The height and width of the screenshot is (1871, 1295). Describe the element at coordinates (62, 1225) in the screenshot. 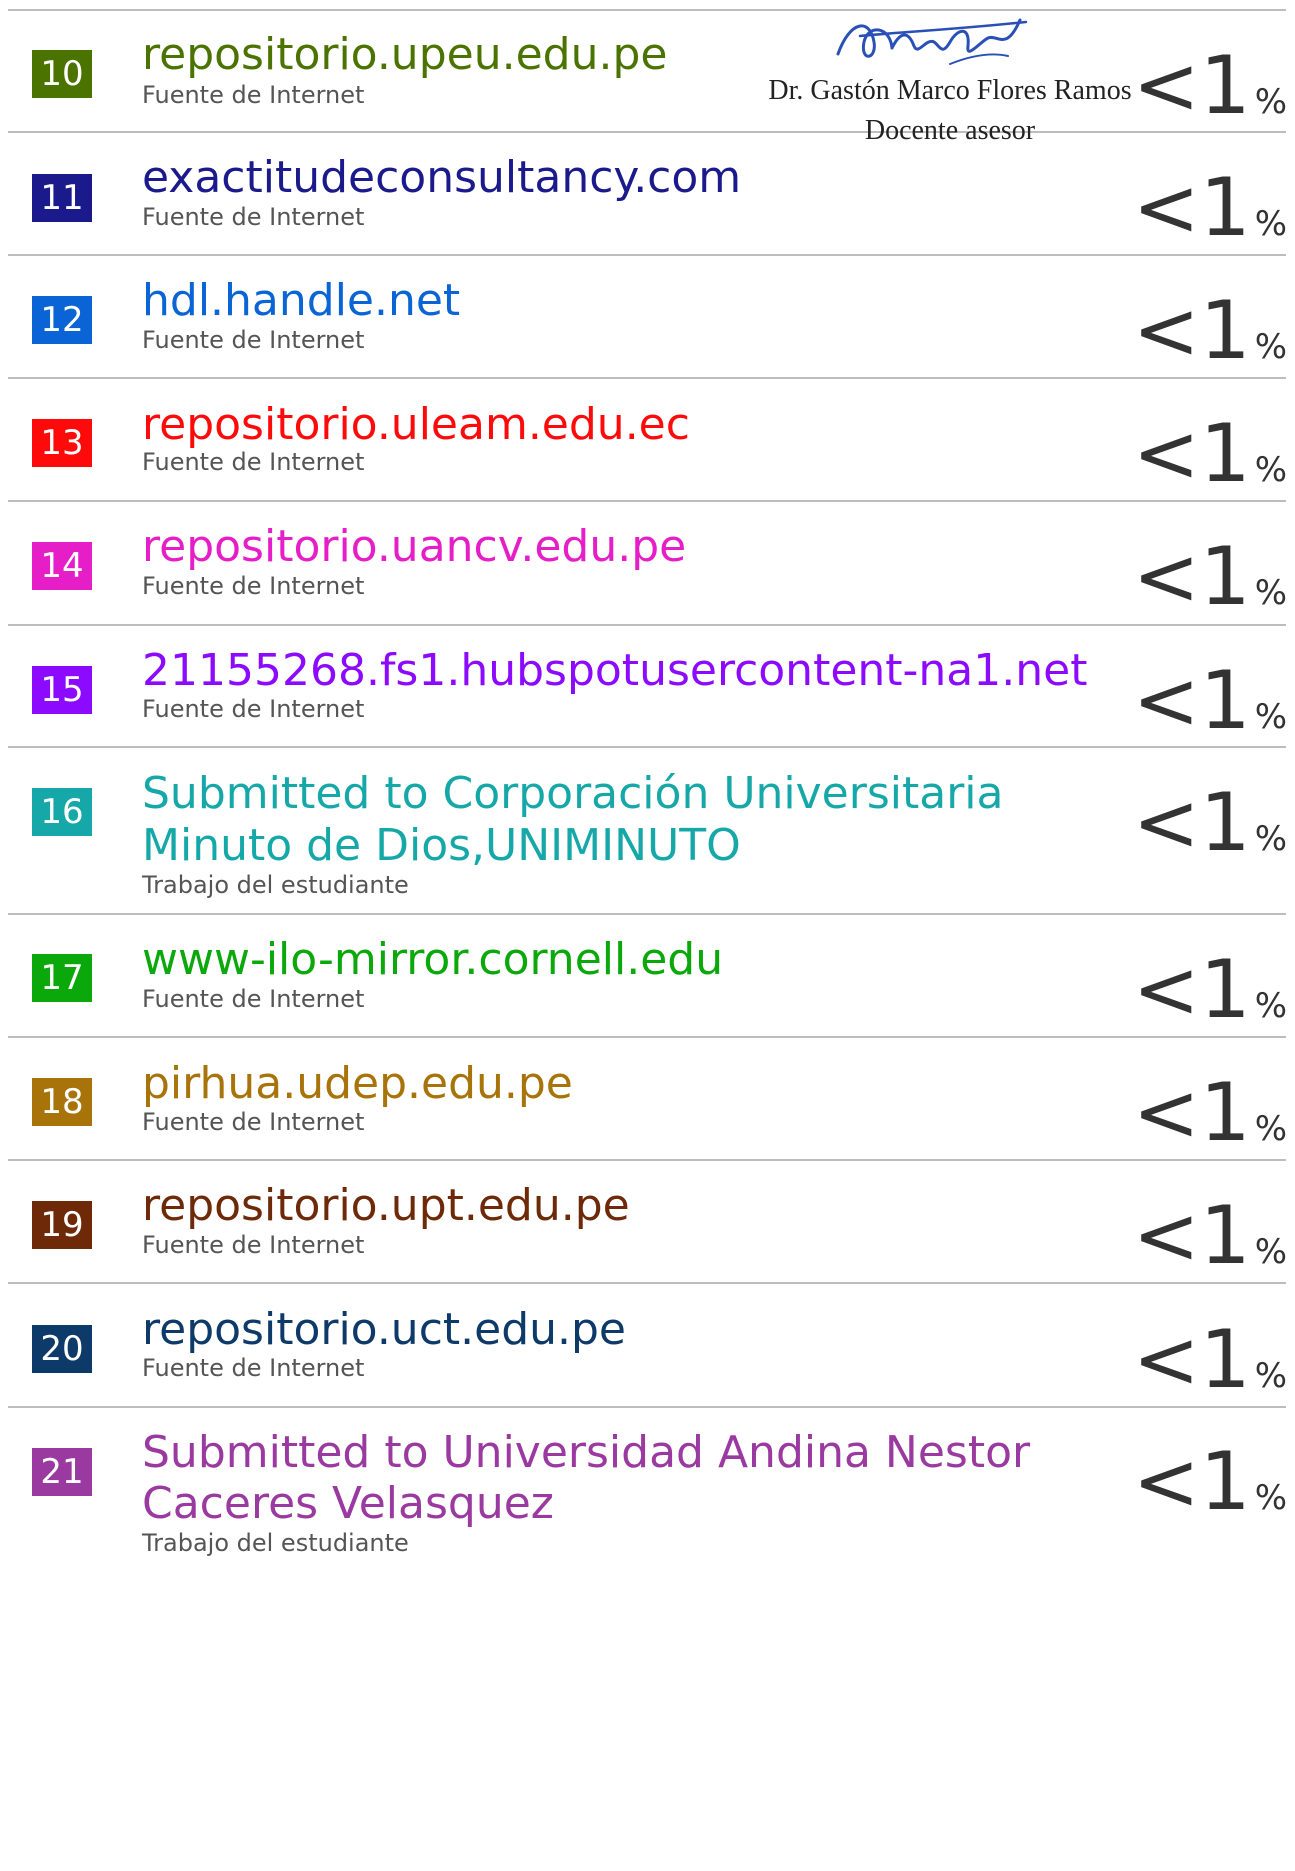

I see `source-number-badge: 19` at that location.